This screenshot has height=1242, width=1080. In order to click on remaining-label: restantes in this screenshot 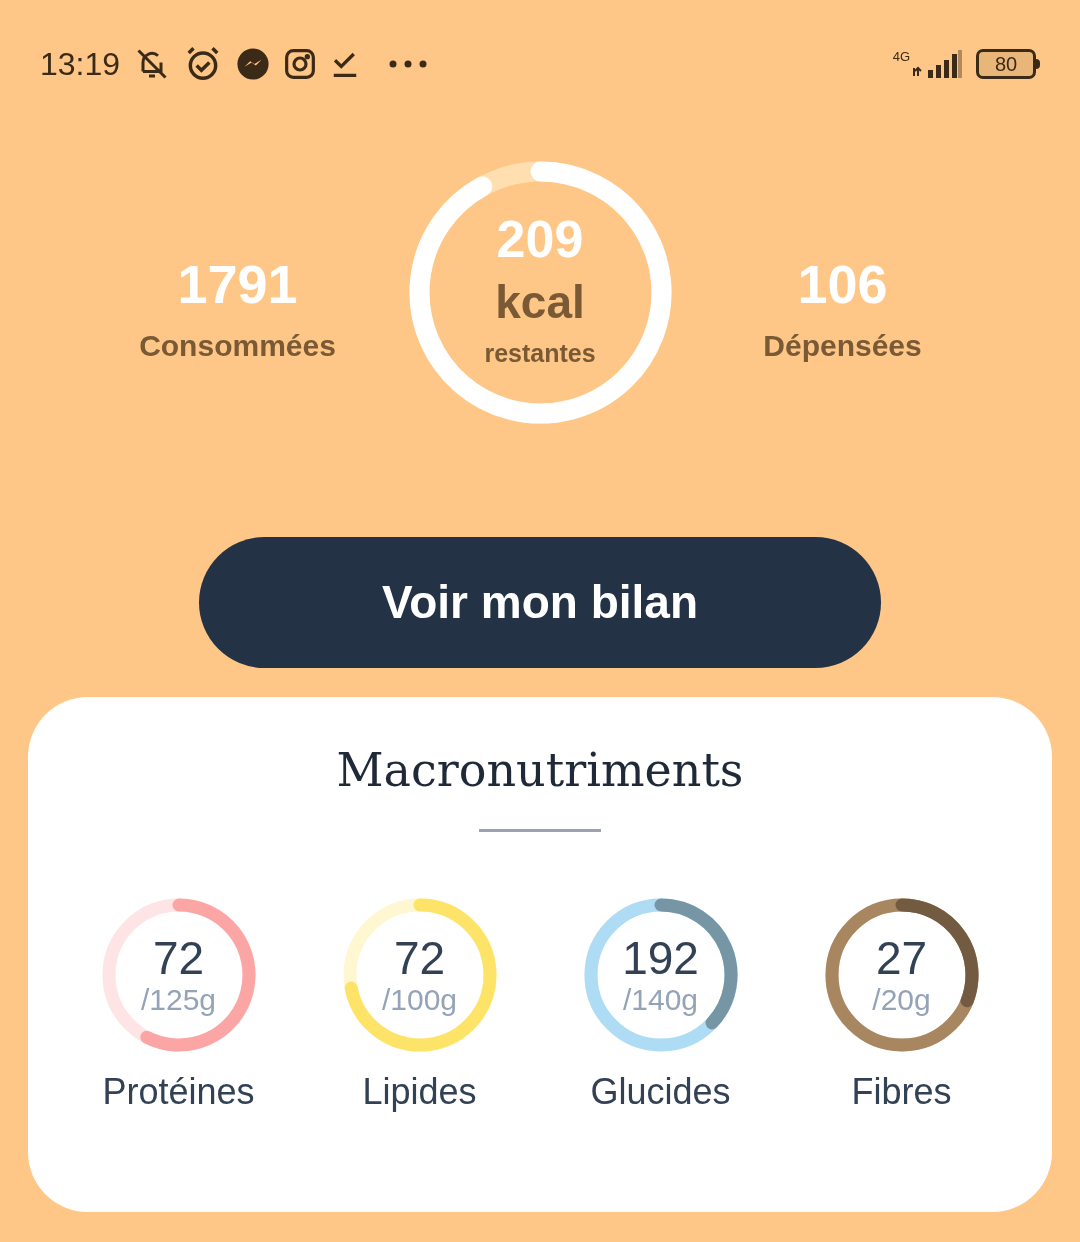, I will do `click(540, 353)`.